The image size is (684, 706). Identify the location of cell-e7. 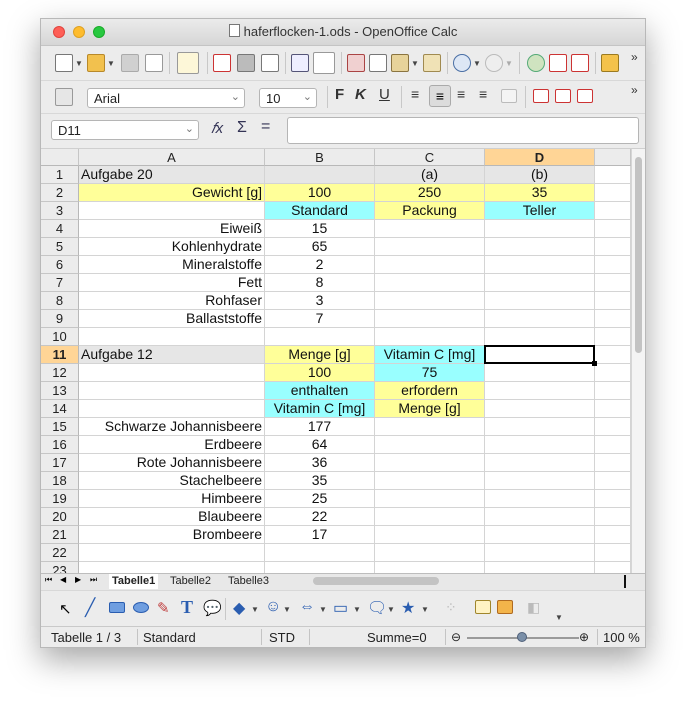
(613, 283).